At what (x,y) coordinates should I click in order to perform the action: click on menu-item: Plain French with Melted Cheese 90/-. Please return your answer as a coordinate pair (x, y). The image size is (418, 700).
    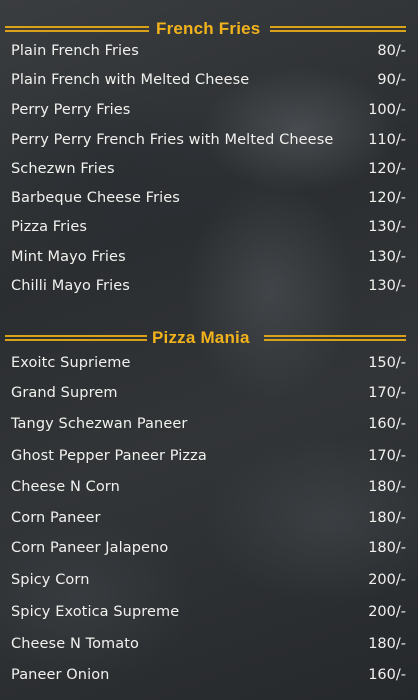
    Looking at the image, I should click on (209, 83).